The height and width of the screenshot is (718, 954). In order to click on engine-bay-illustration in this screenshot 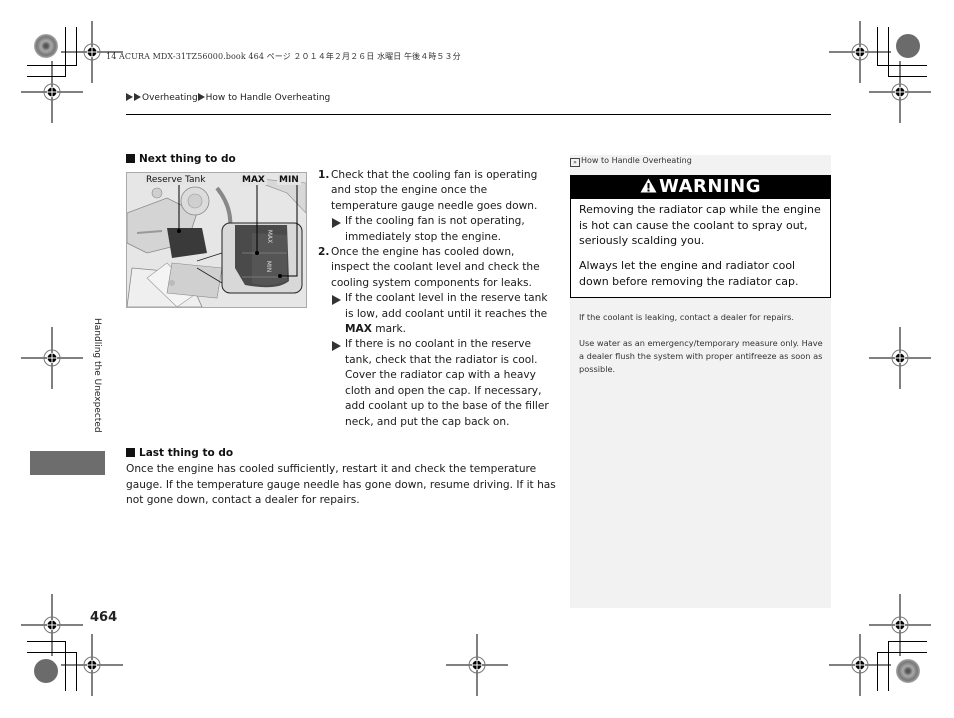, I will do `click(216, 240)`.